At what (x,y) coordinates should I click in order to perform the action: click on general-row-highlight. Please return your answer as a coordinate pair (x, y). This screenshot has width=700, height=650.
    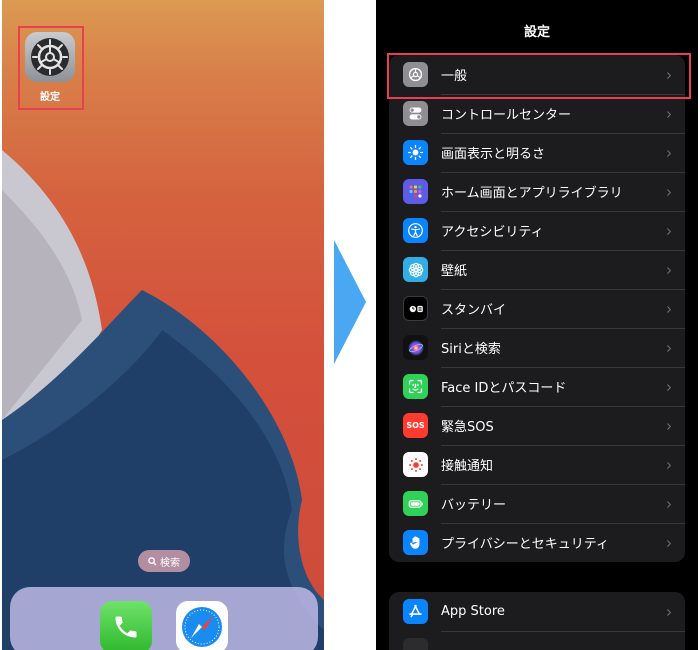
    Looking at the image, I should click on (539, 76).